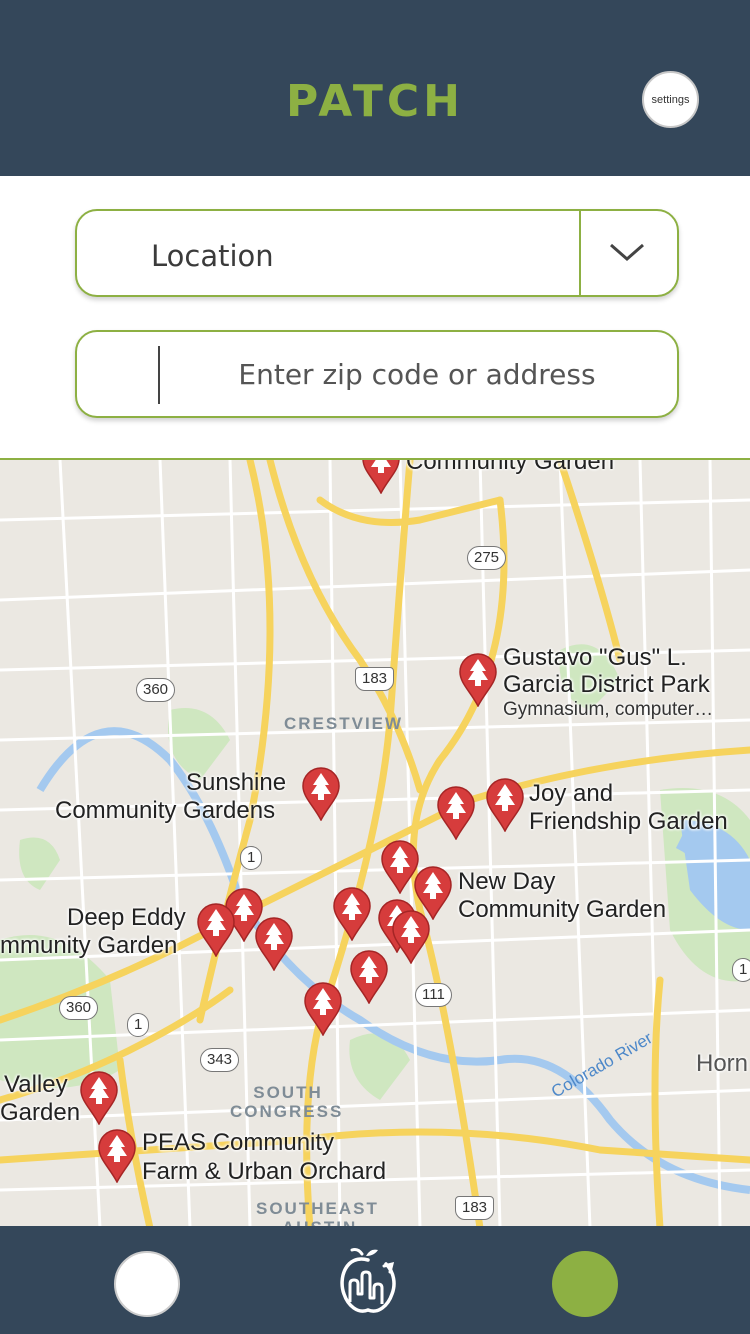  What do you see at coordinates (368, 1282) in the screenshot?
I see `garden-app-icon` at bounding box center [368, 1282].